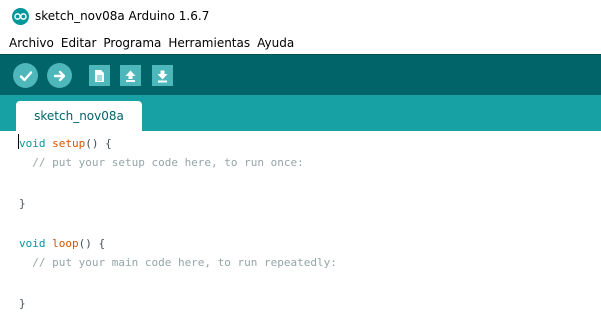  Describe the element at coordinates (300, 16) in the screenshot. I see `title-bar: sketch_nov08a Arduino 1.6.7` at that location.